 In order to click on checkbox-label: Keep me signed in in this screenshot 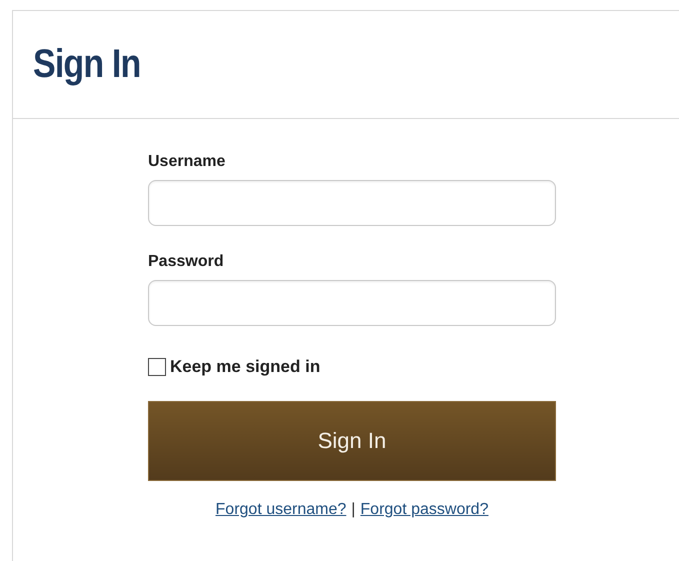, I will do `click(245, 367)`.